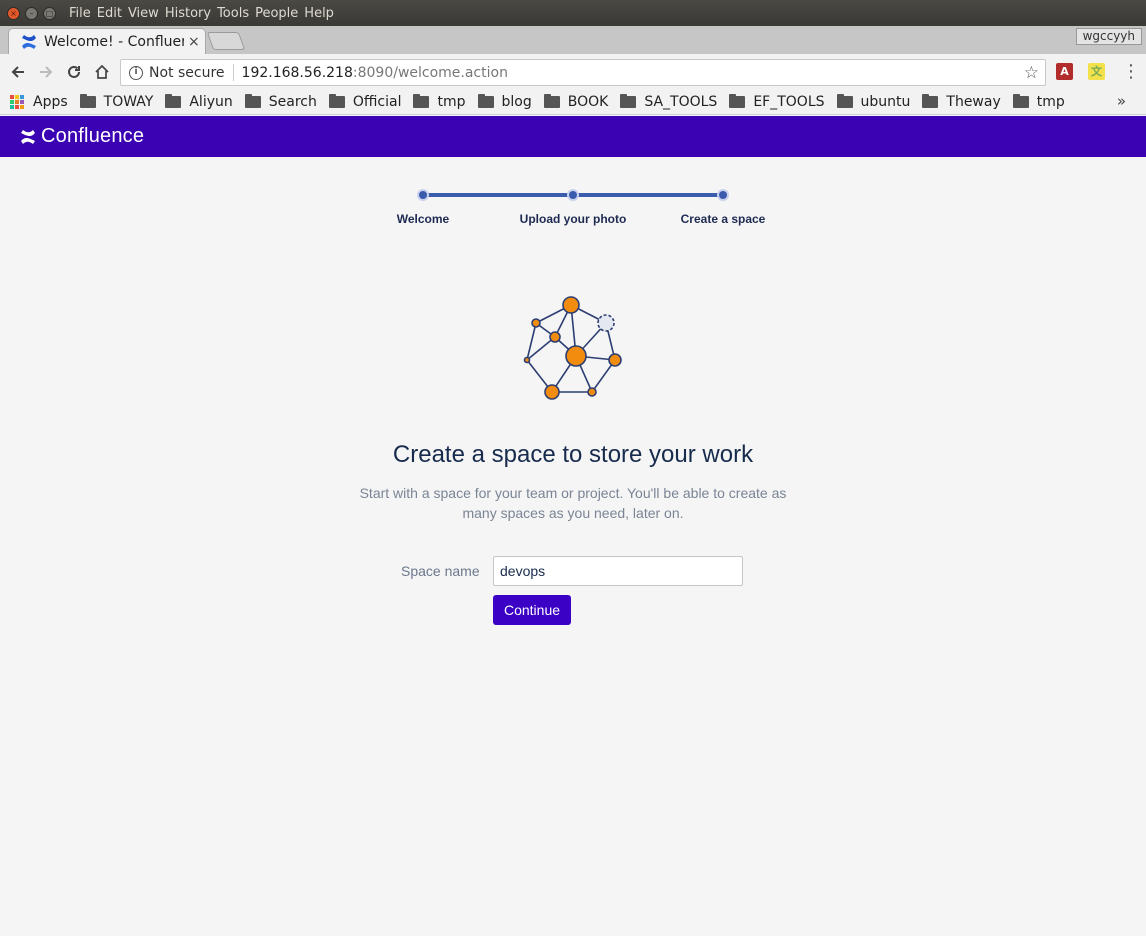 The width and height of the screenshot is (1146, 936). I want to click on confluence-favicon-icon, so click(29, 41).